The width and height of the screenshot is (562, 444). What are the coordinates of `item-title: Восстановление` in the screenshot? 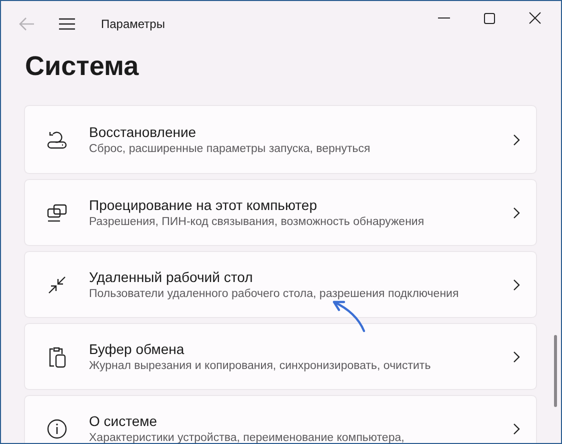 It's located at (143, 132).